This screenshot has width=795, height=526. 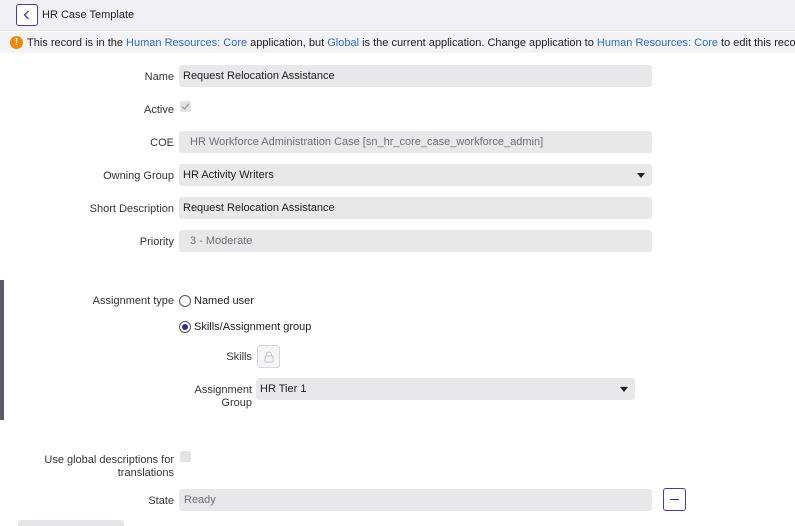 What do you see at coordinates (131, 209) in the screenshot?
I see `short-description-label: Short Description` at bounding box center [131, 209].